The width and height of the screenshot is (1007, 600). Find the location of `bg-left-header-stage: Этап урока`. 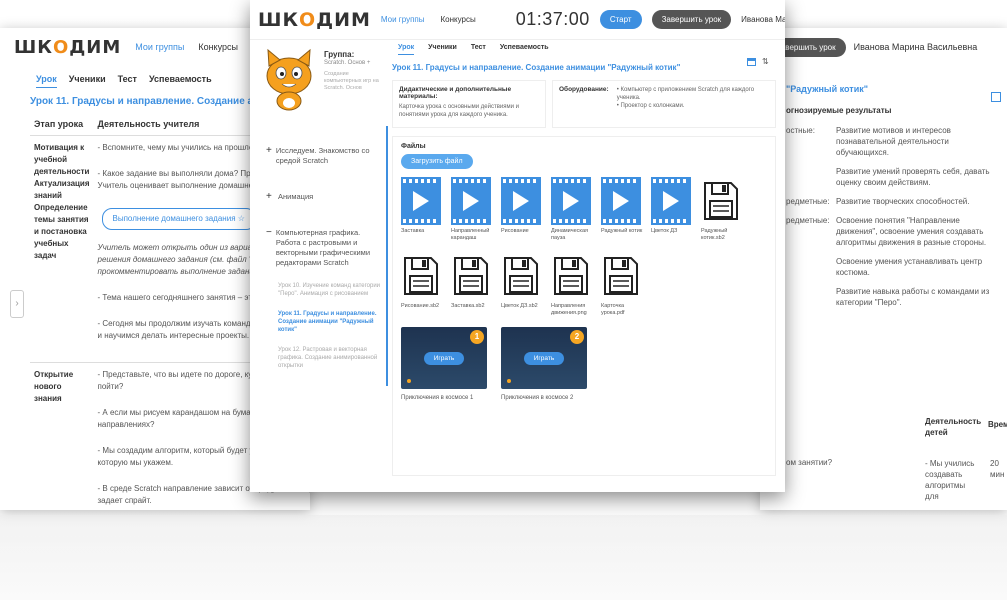

bg-left-header-stage: Этап урока is located at coordinates (62, 124).